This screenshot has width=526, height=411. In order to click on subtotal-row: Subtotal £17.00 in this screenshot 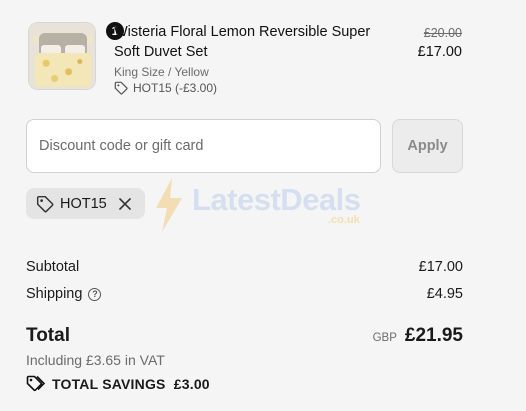, I will do `click(244, 267)`.